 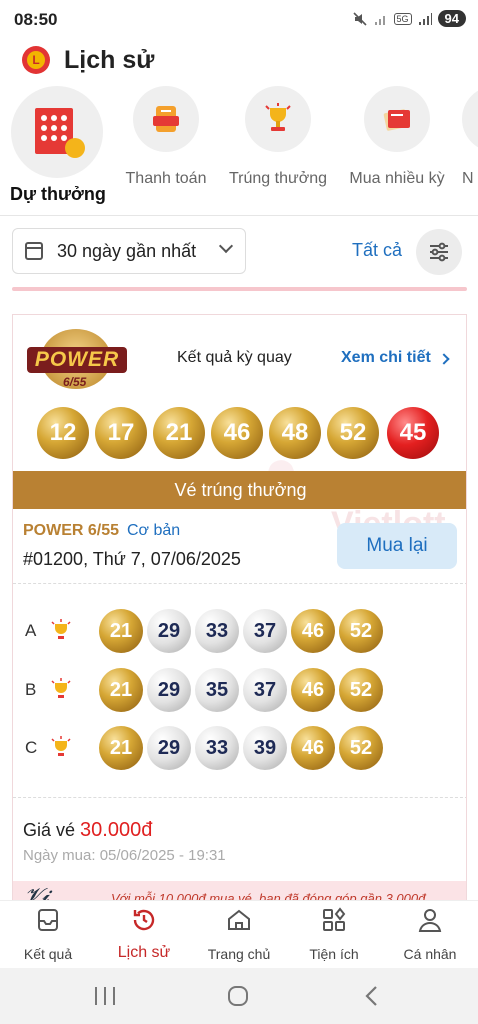 I want to click on line-letter: A, so click(x=31, y=630).